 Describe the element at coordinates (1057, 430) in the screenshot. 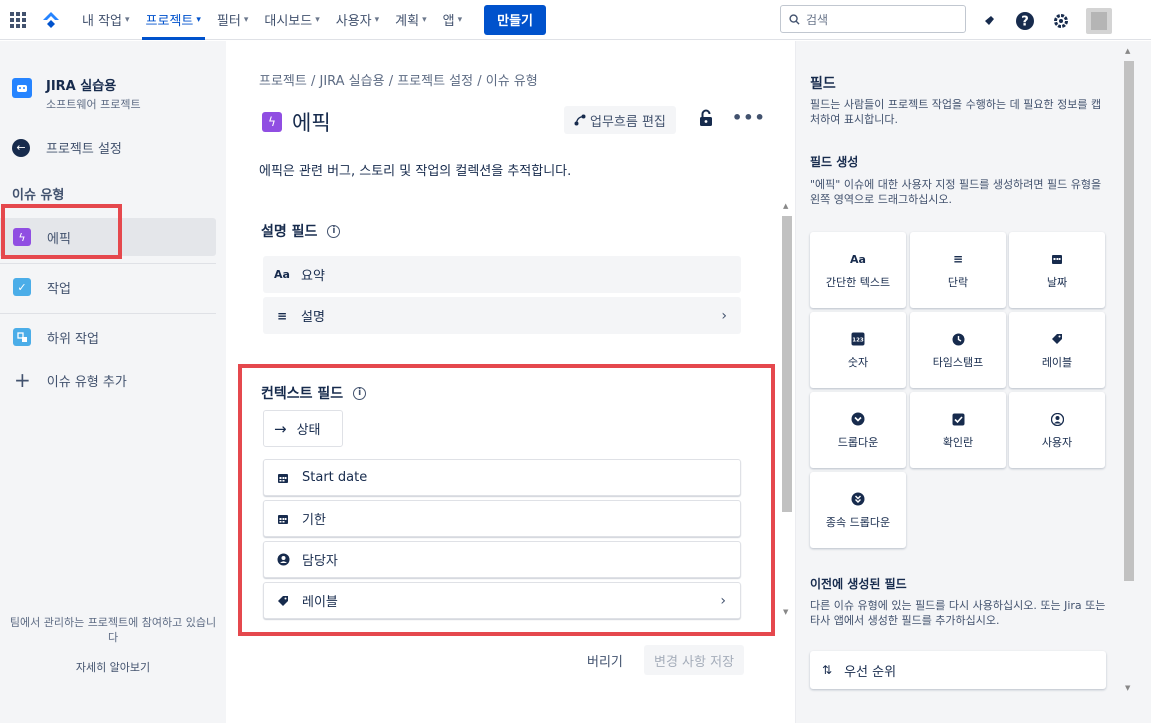

I see `field-type-user: 사용자` at that location.